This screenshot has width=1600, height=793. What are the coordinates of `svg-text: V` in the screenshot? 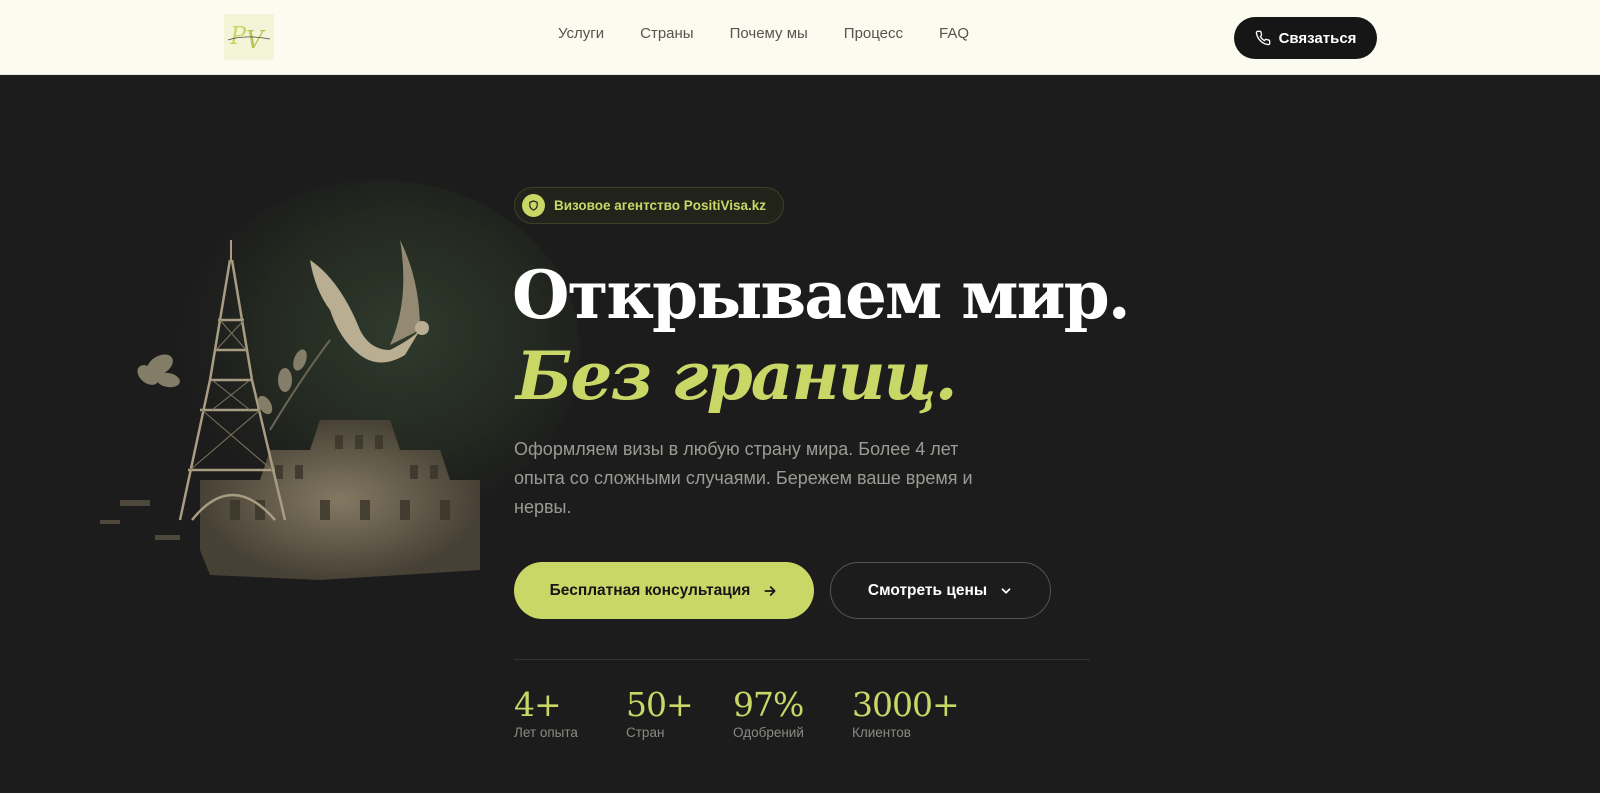 It's located at (256, 40).